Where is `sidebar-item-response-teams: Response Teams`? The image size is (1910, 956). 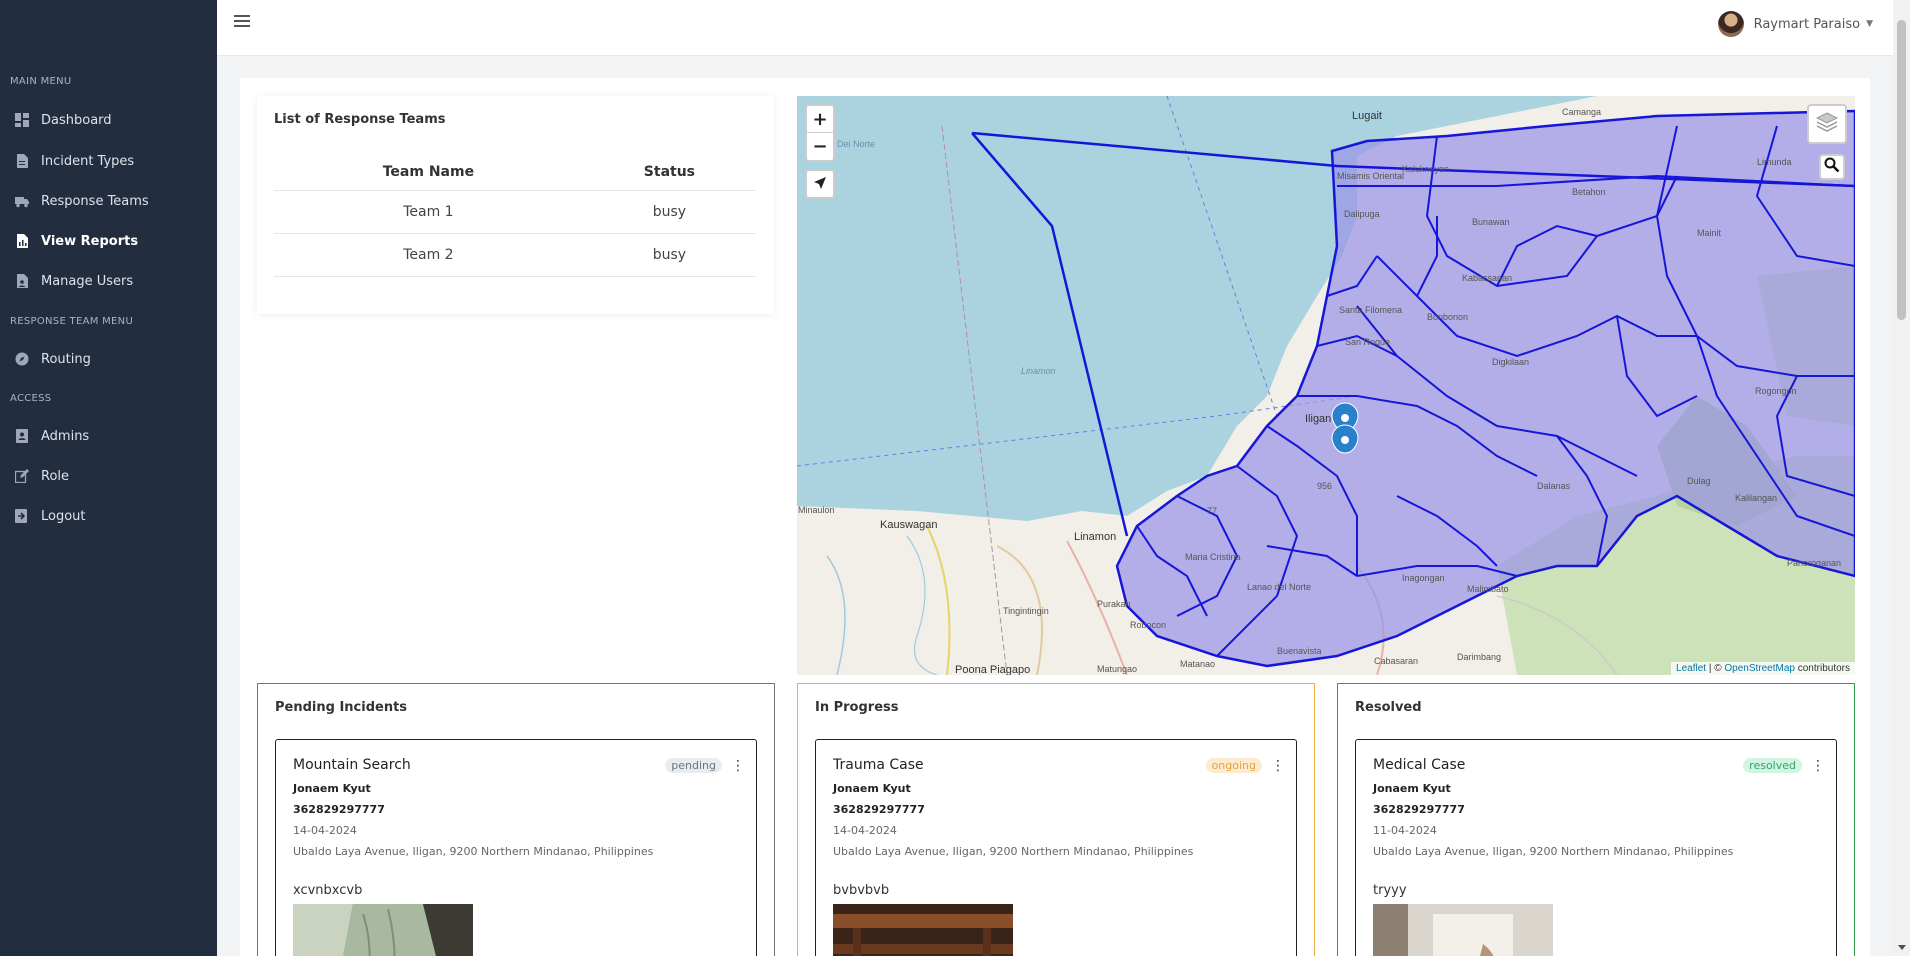 sidebar-item-response-teams: Response Teams is located at coordinates (108, 201).